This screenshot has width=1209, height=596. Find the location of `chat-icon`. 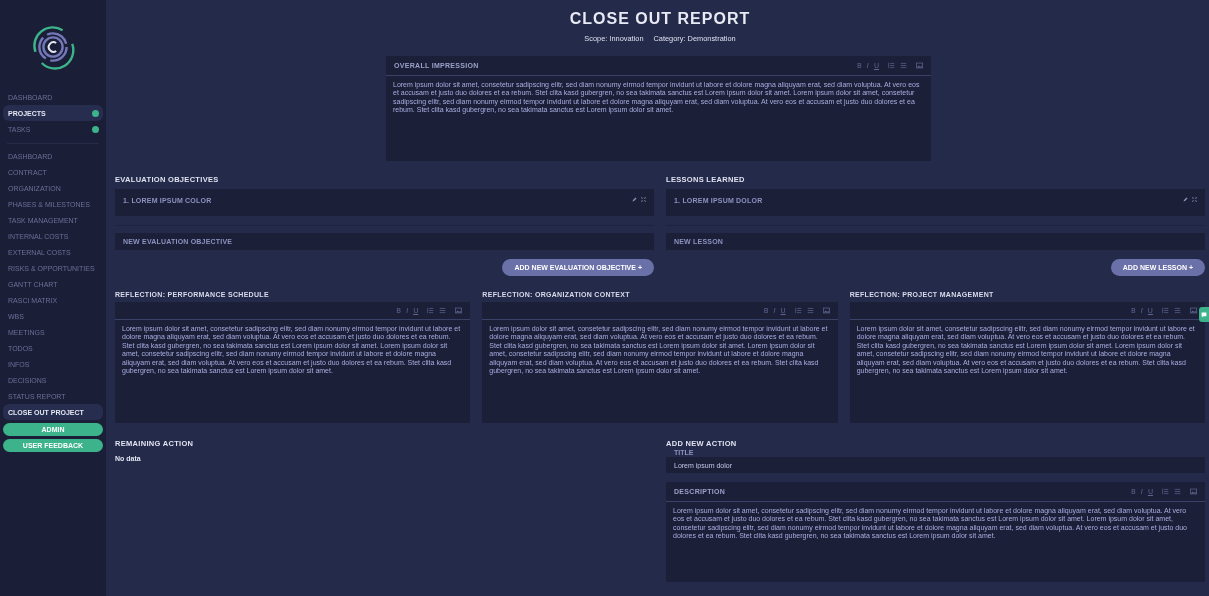

chat-icon is located at coordinates (1204, 314).